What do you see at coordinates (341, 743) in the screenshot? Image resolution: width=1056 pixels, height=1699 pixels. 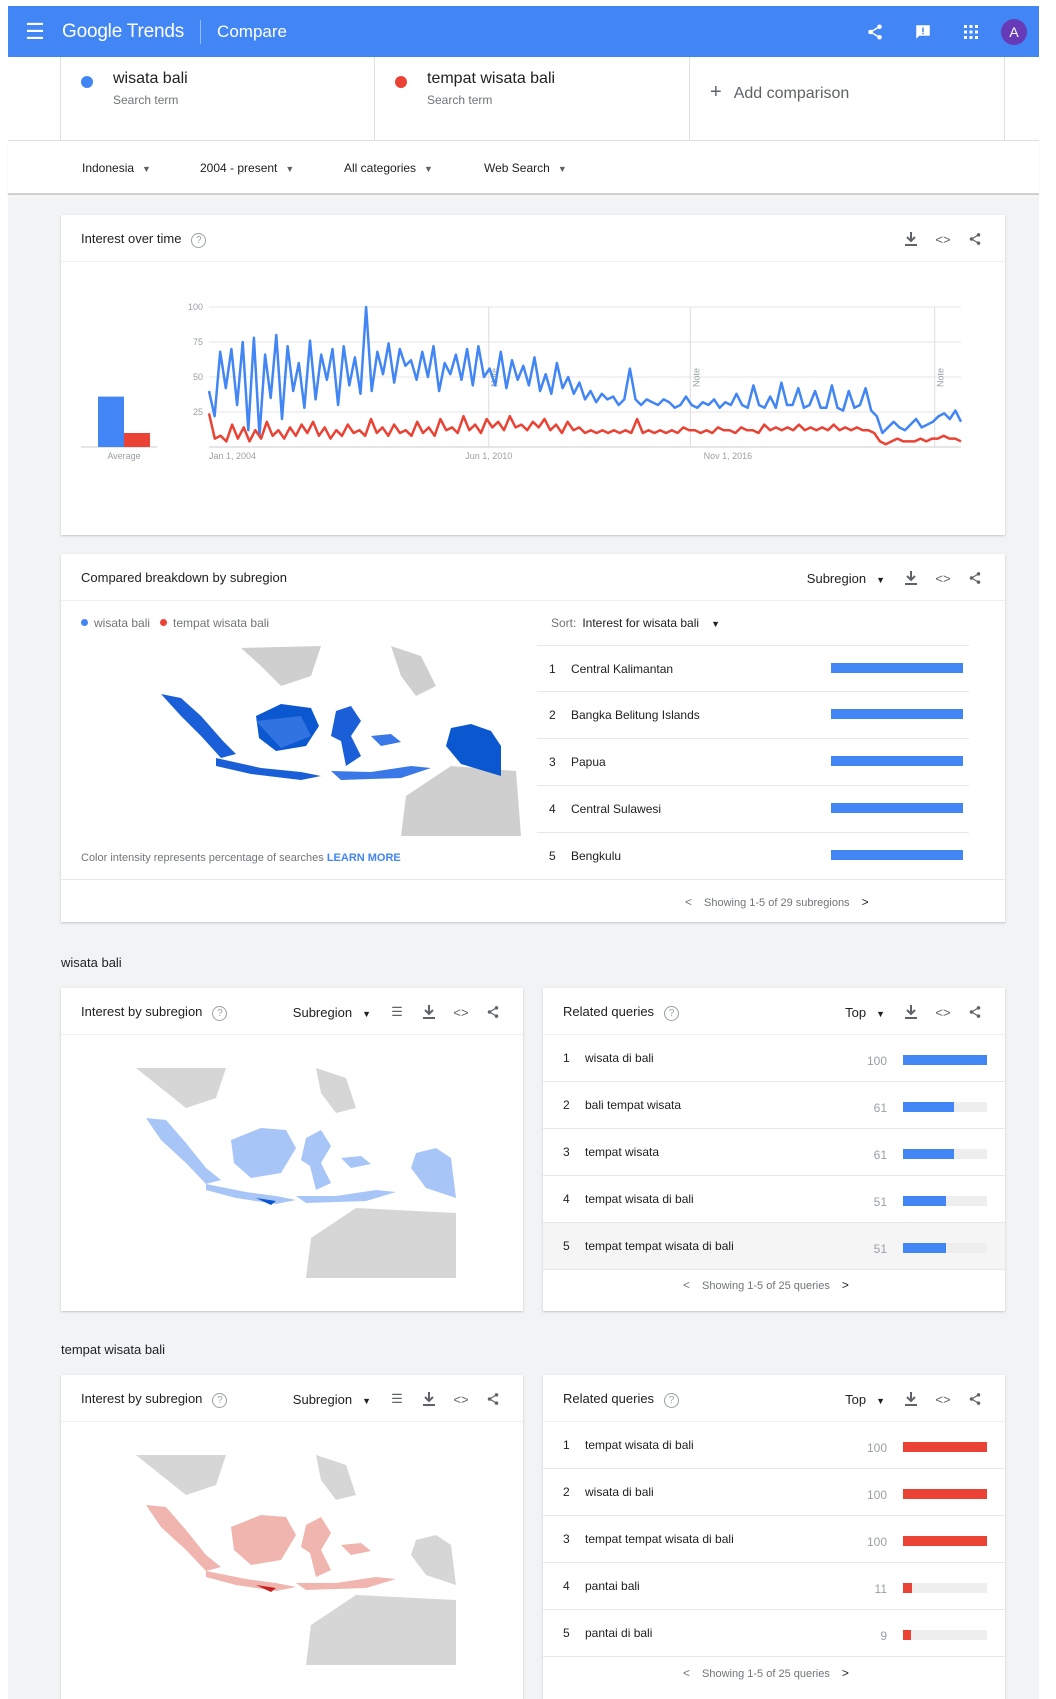 I see `compared-map` at bounding box center [341, 743].